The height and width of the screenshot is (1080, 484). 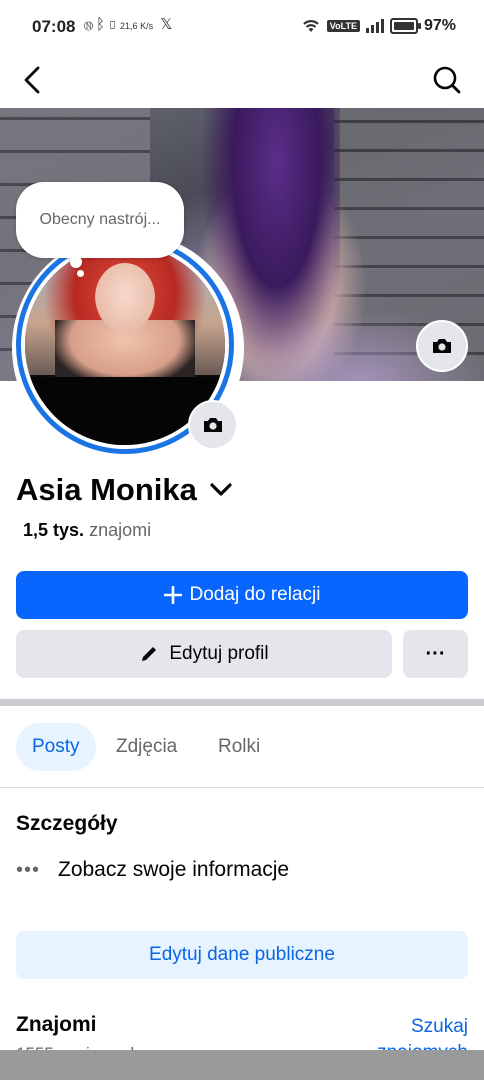 I want to click on tab-posts: Posty, so click(x=56, y=747).